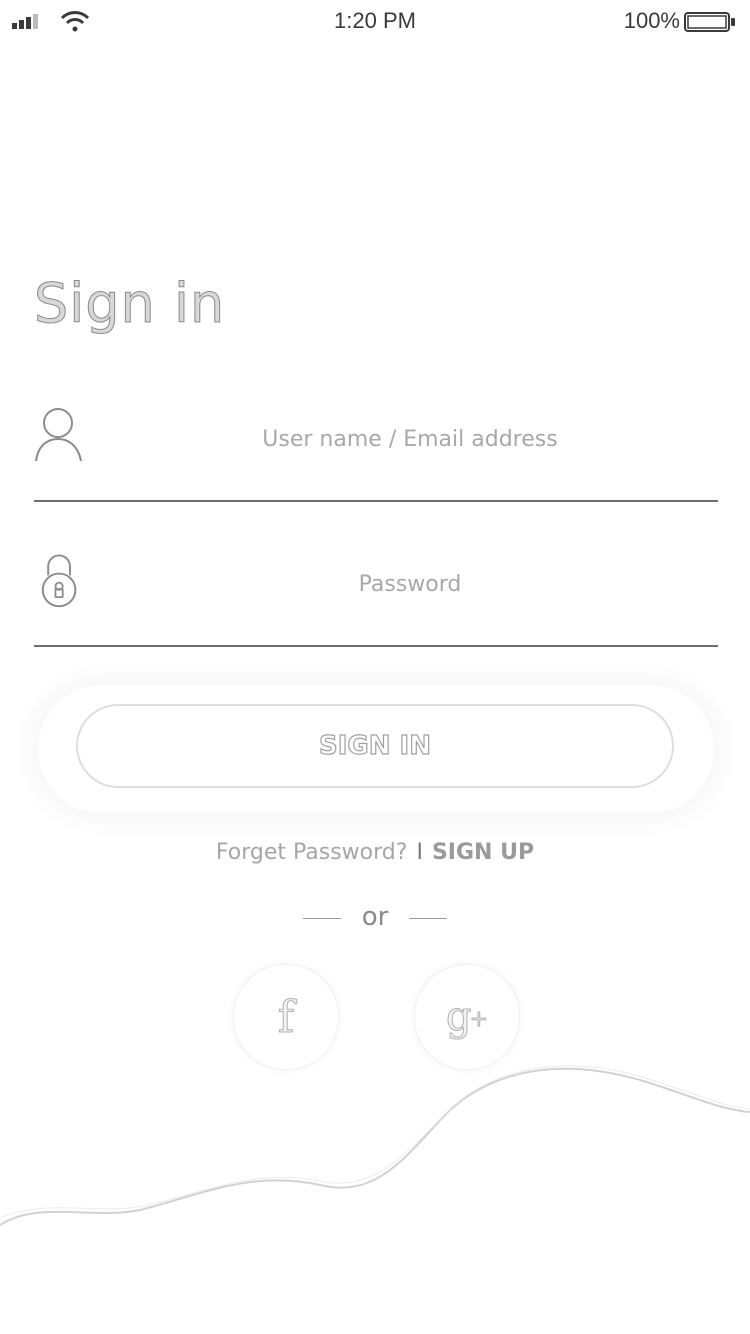  I want to click on padlock-icon, so click(59, 581).